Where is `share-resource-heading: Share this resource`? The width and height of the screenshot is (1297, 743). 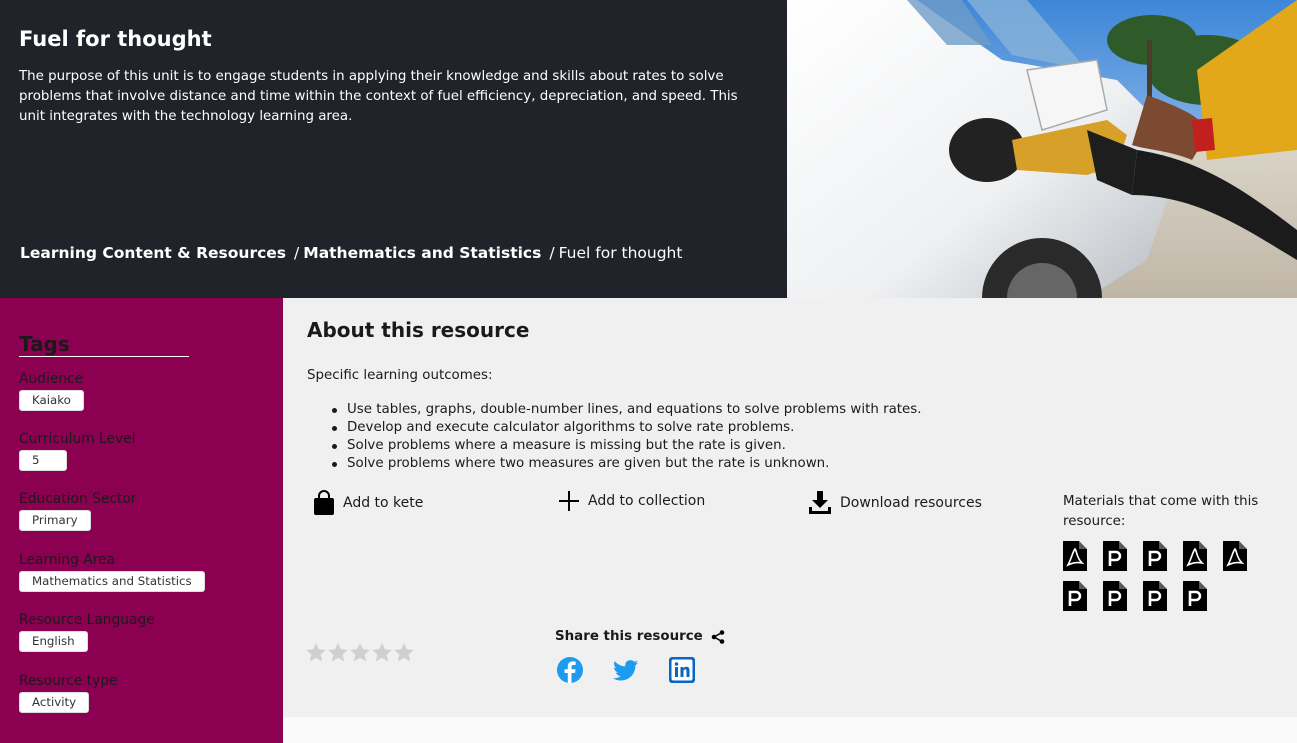
share-resource-heading: Share this resource is located at coordinates (640, 636).